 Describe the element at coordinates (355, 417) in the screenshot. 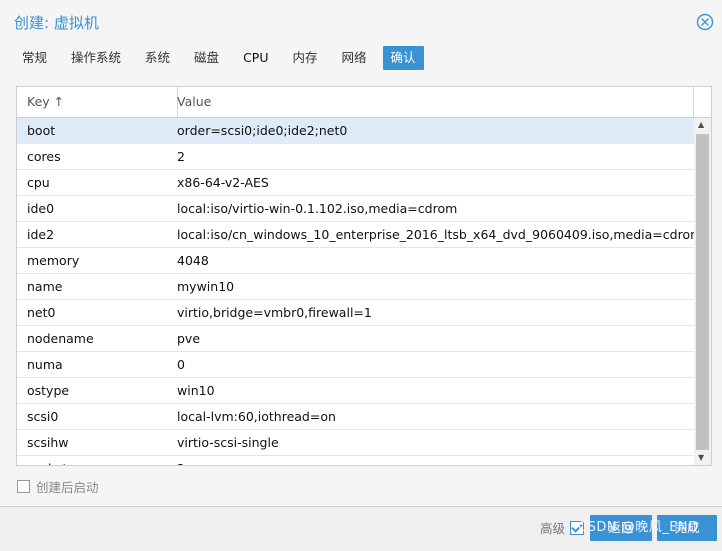

I see `table-row: scsi0 local-lvm:60,iothread=on` at that location.